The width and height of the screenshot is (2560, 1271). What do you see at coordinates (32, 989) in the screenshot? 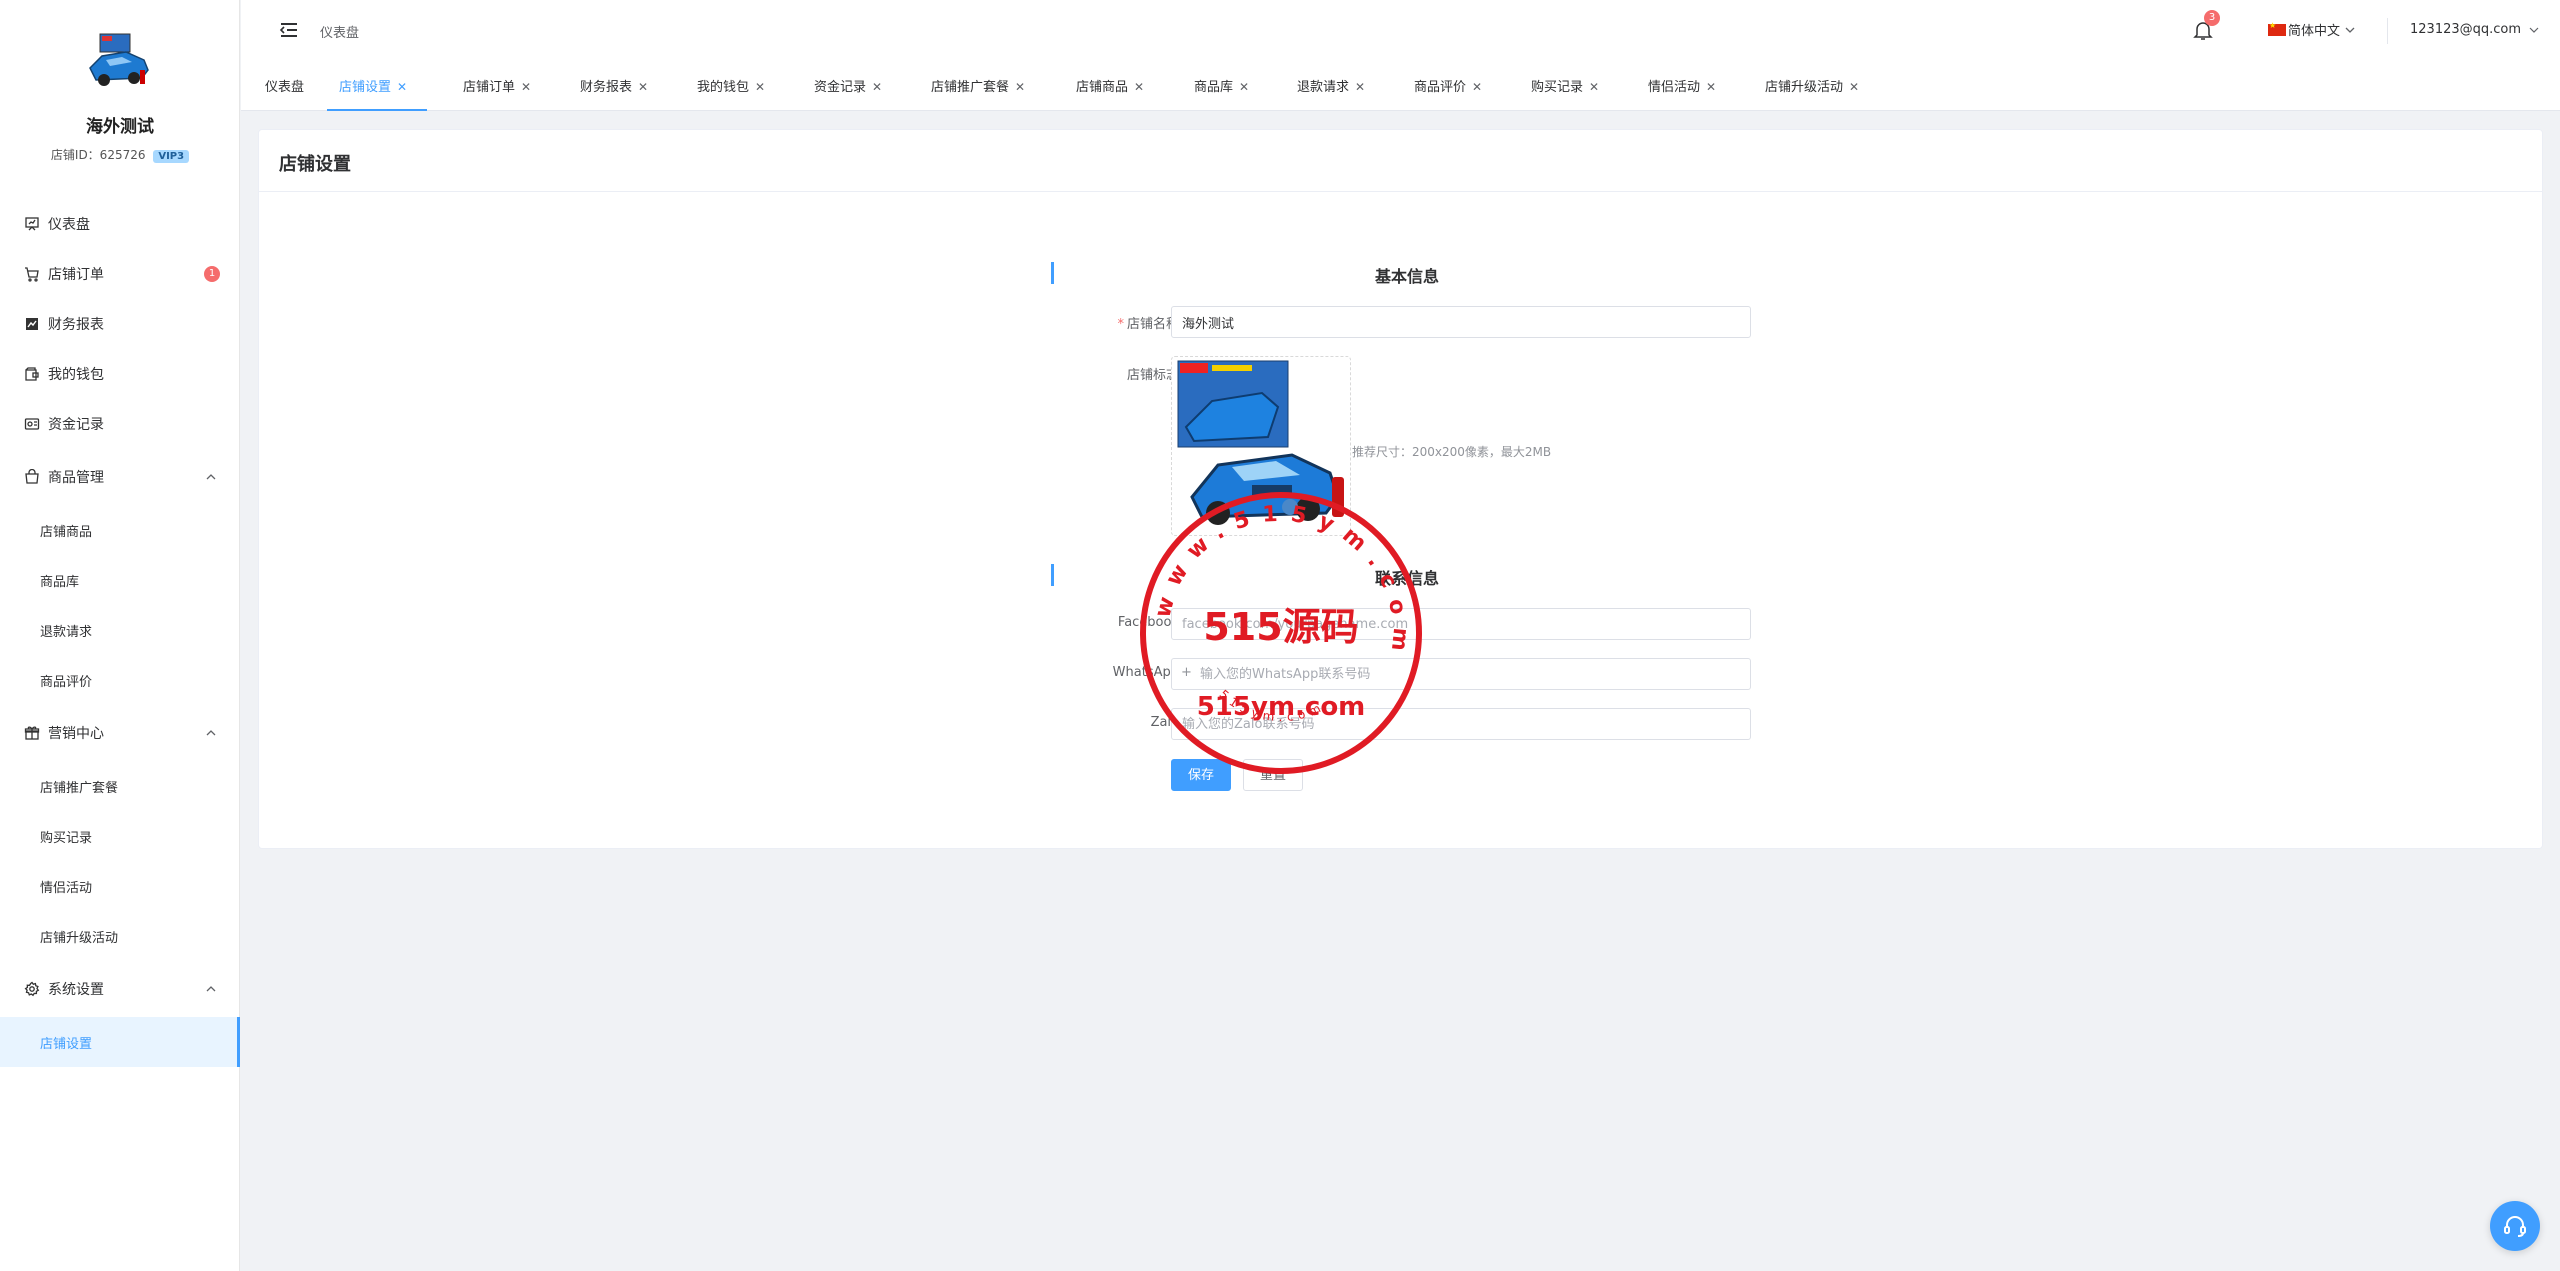
I see `gear-icon` at bounding box center [32, 989].